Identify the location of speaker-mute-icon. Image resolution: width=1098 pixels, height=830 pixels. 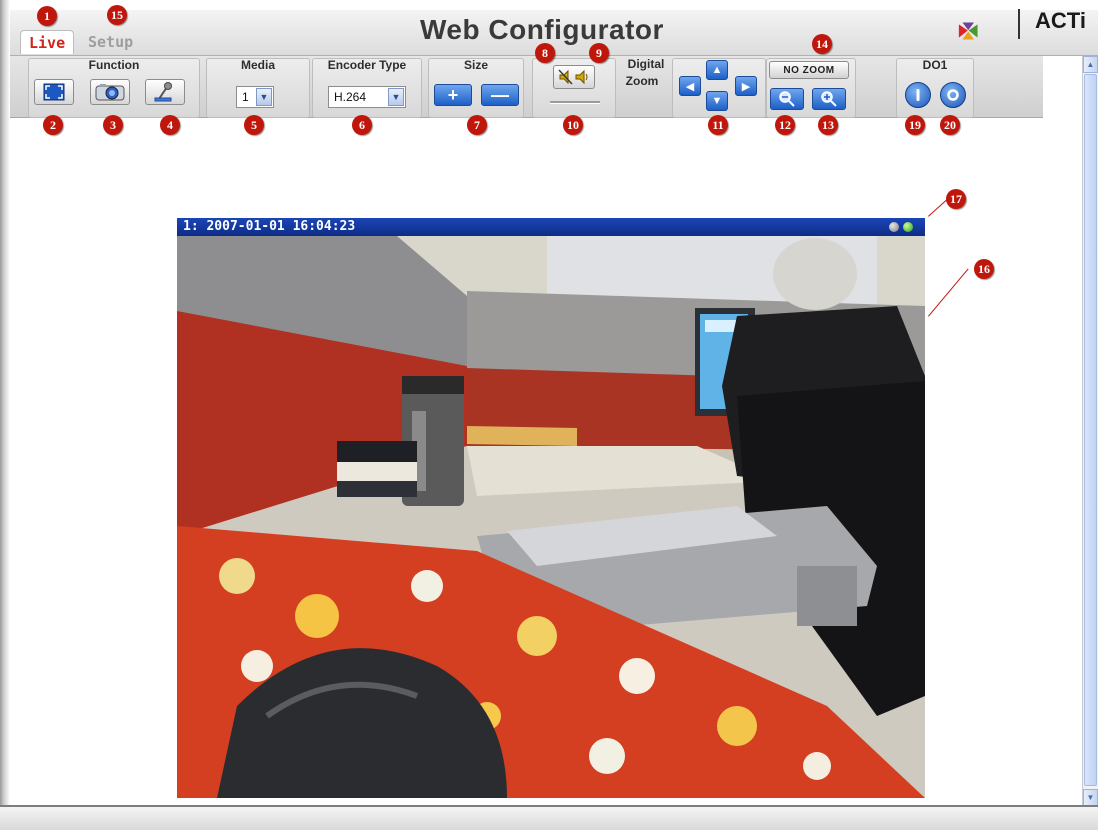
(565, 77).